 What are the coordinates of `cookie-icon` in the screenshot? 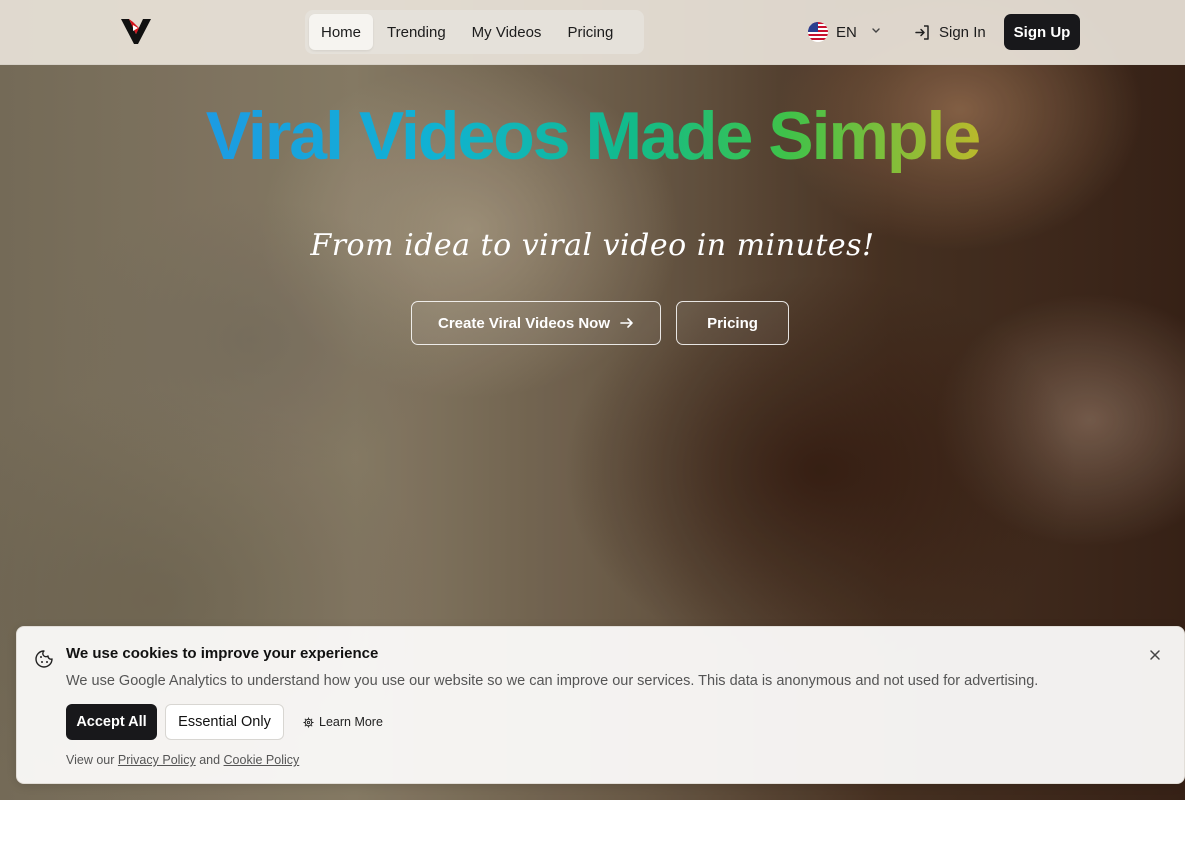 It's located at (44, 659).